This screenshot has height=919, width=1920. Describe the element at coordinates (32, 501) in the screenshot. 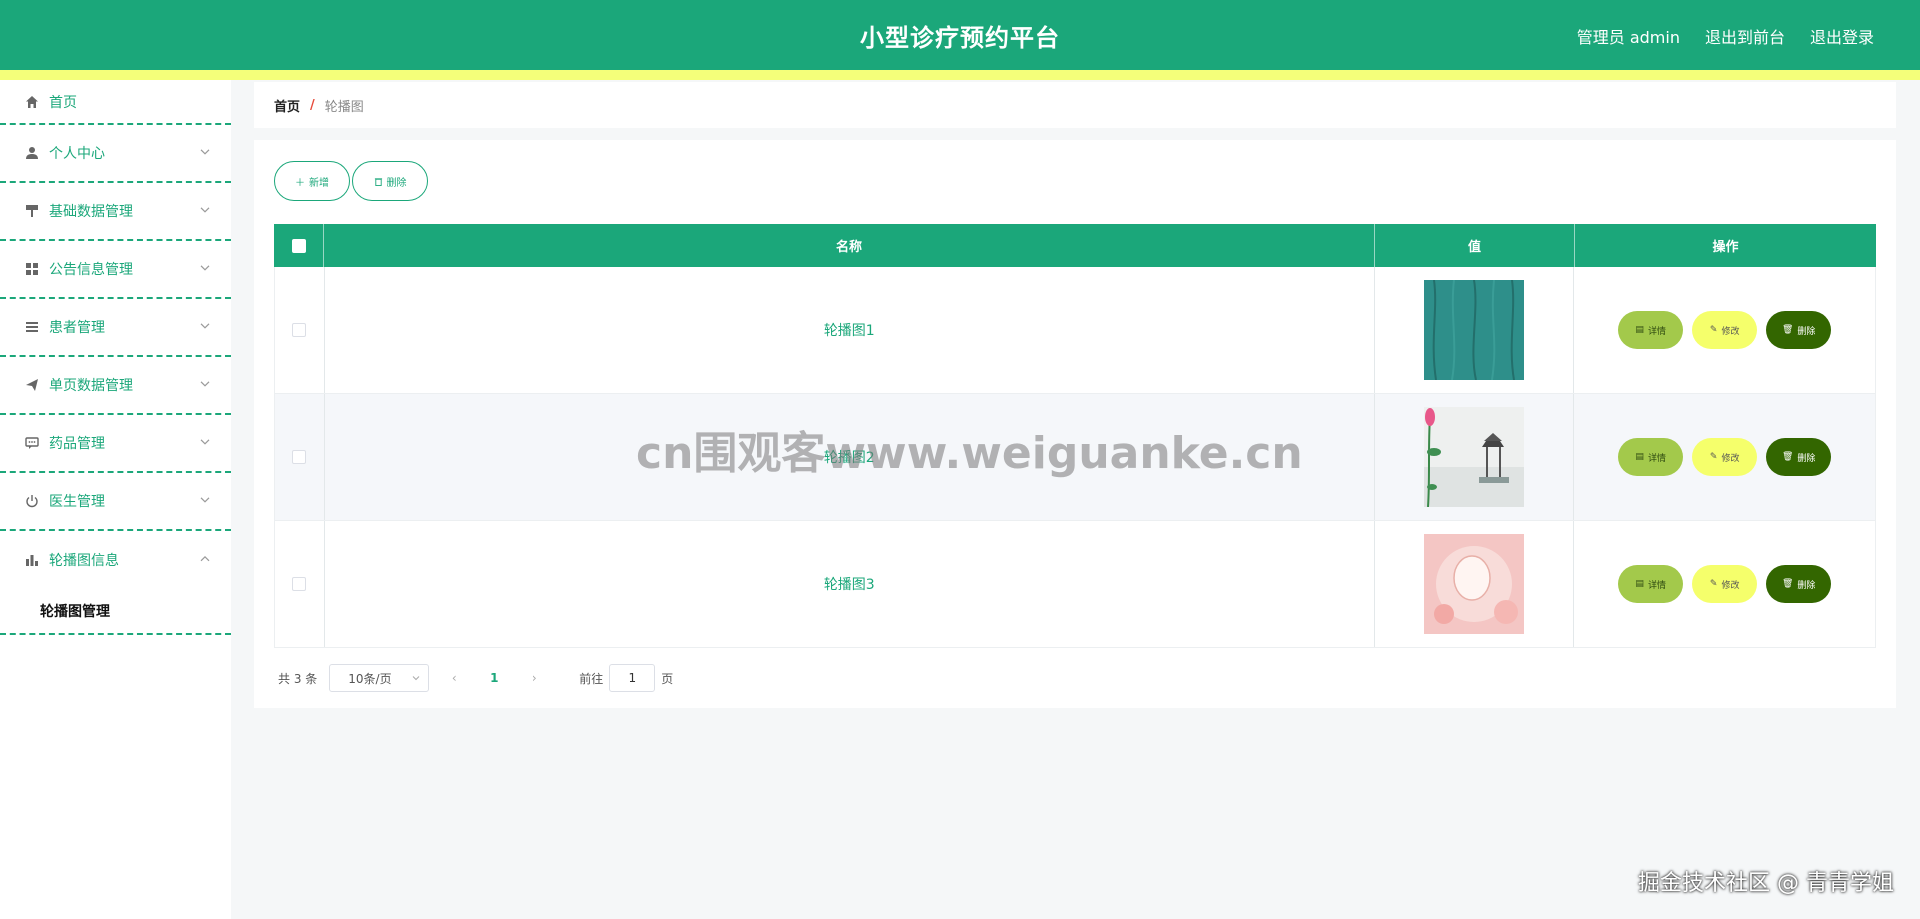

I see `power-icon` at that location.